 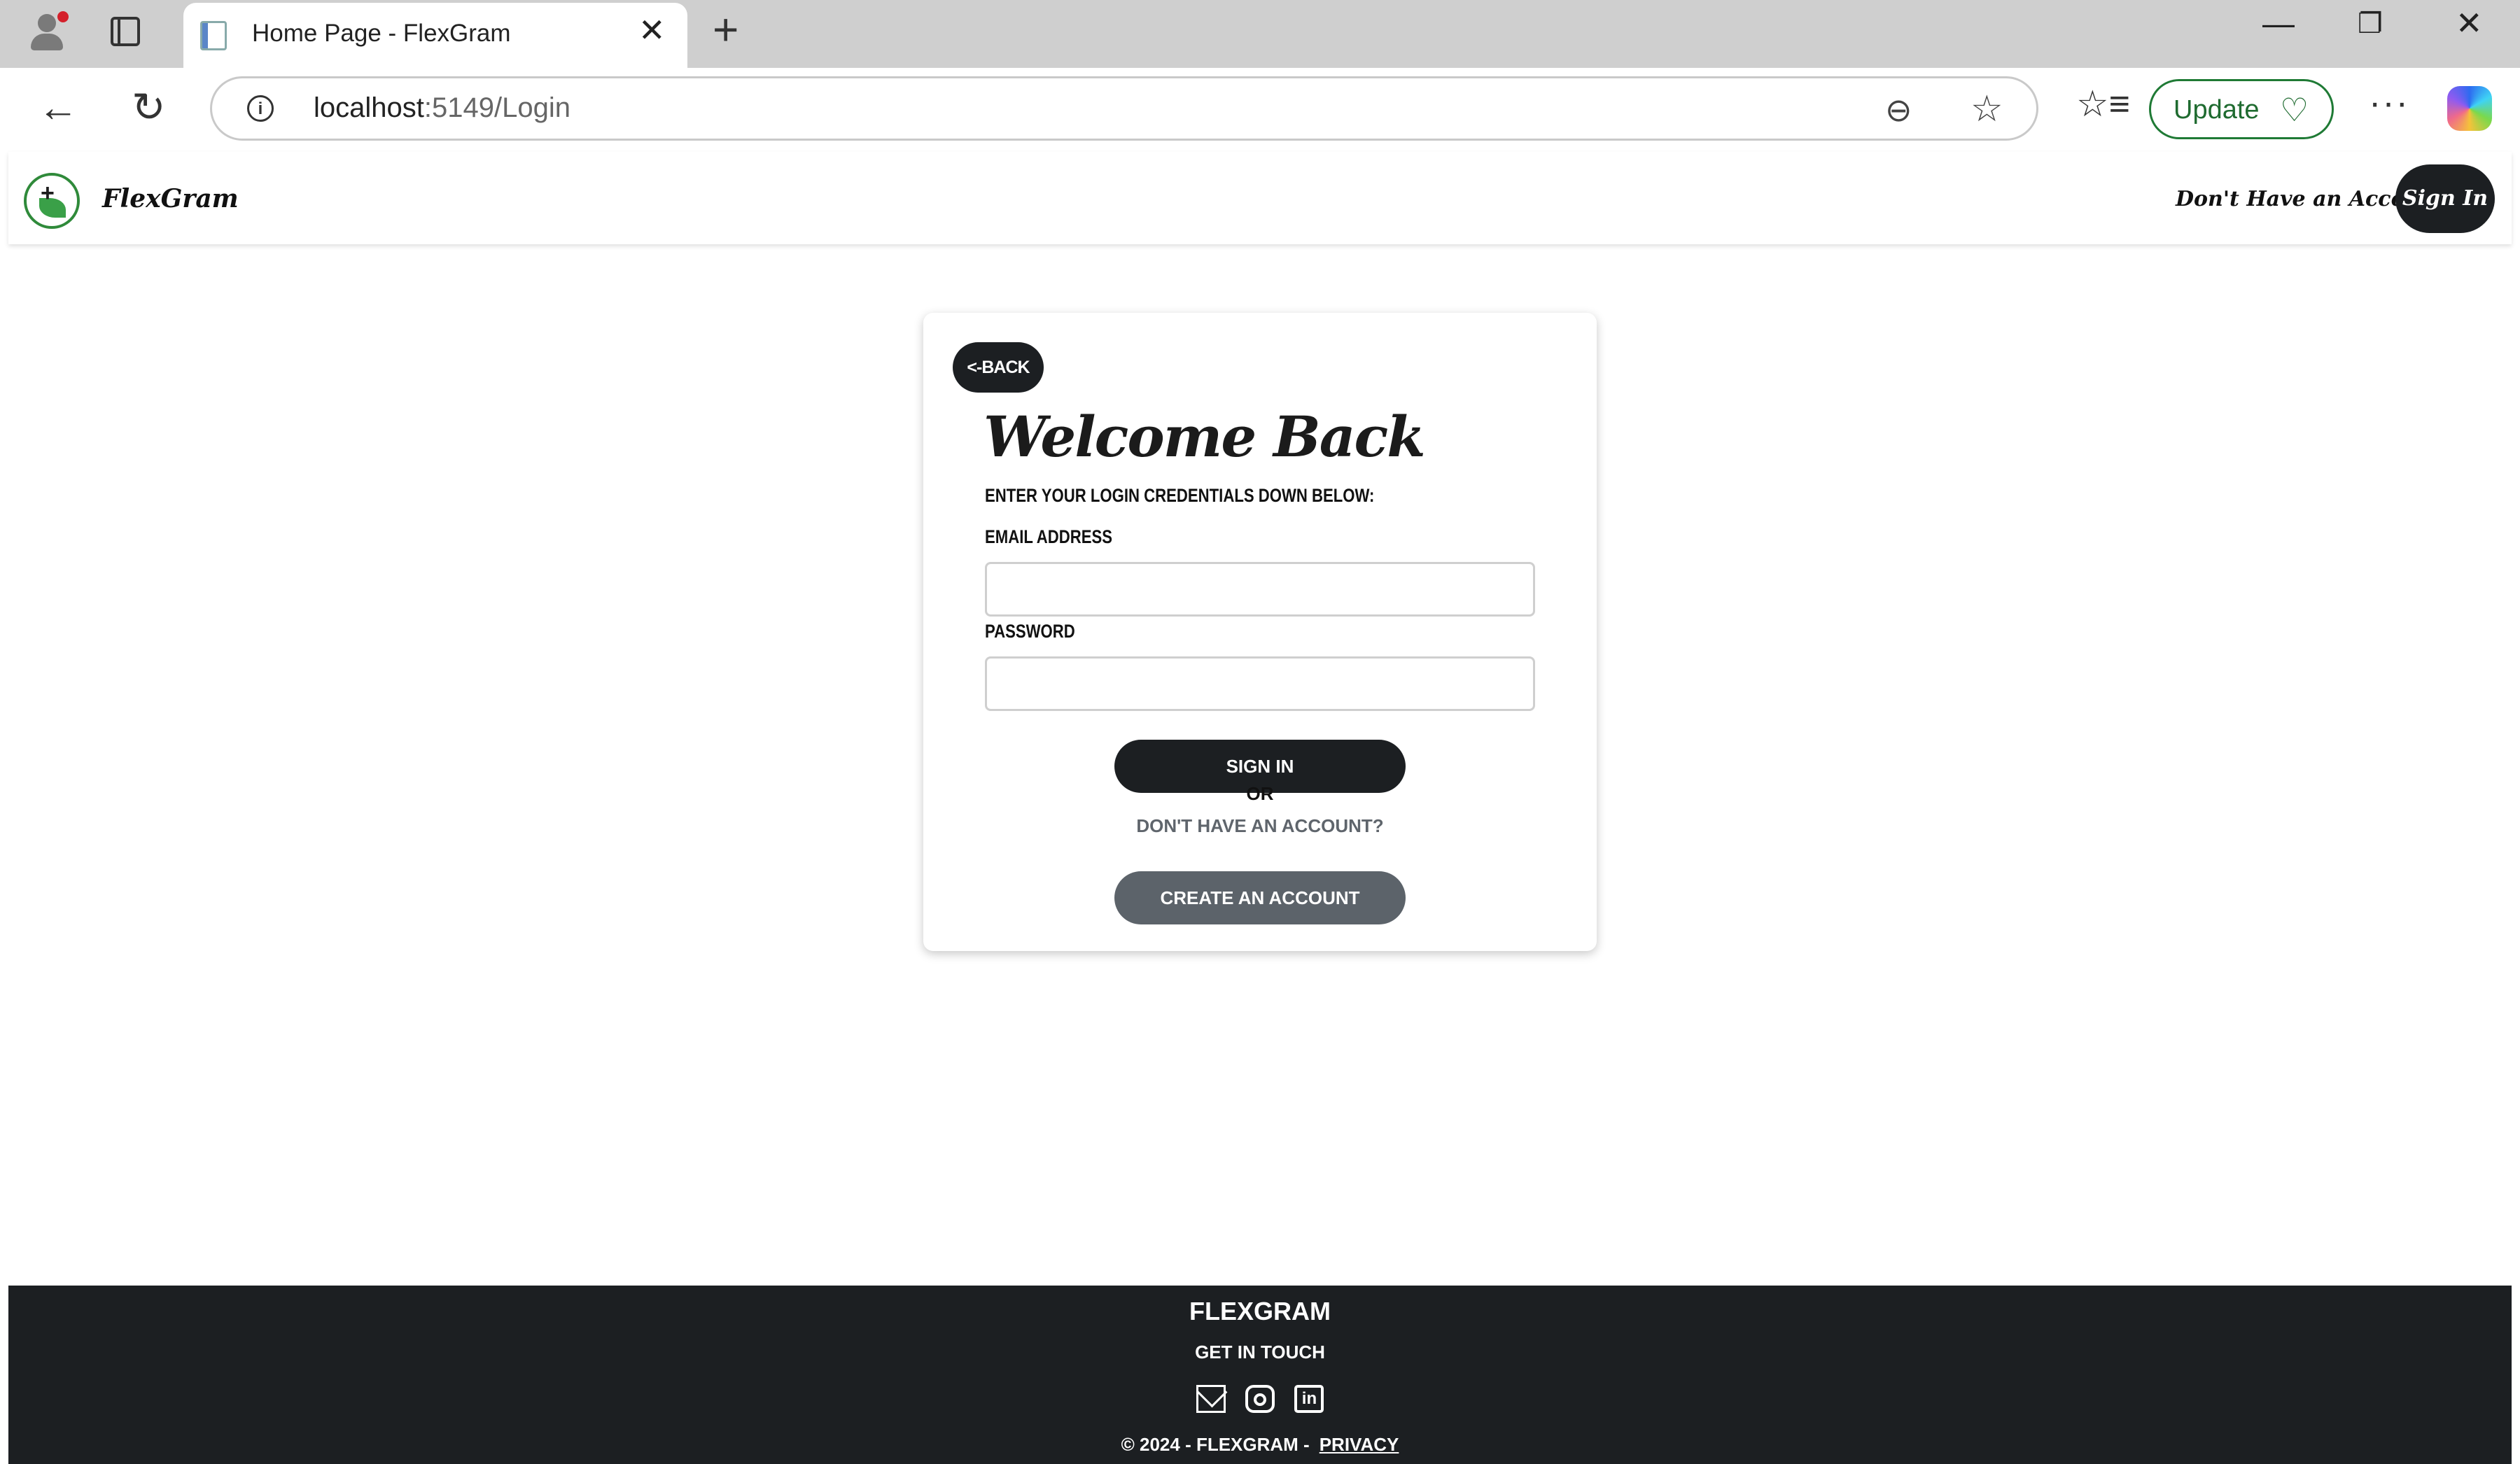 I want to click on page-favicon, so click(x=213, y=35).